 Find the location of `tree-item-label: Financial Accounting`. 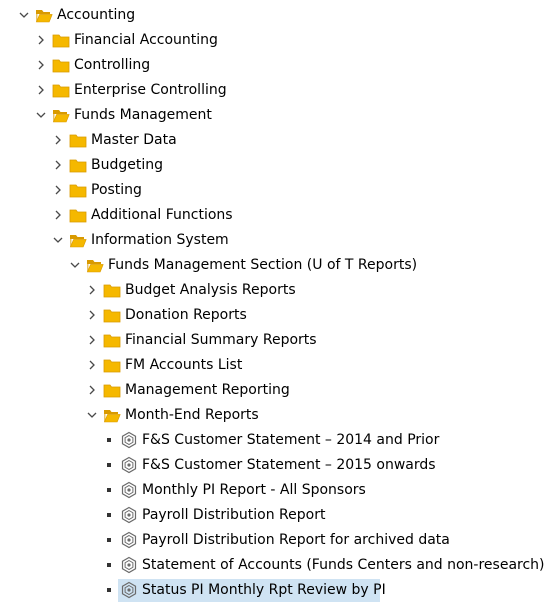

tree-item-label: Financial Accounting is located at coordinates (146, 40).